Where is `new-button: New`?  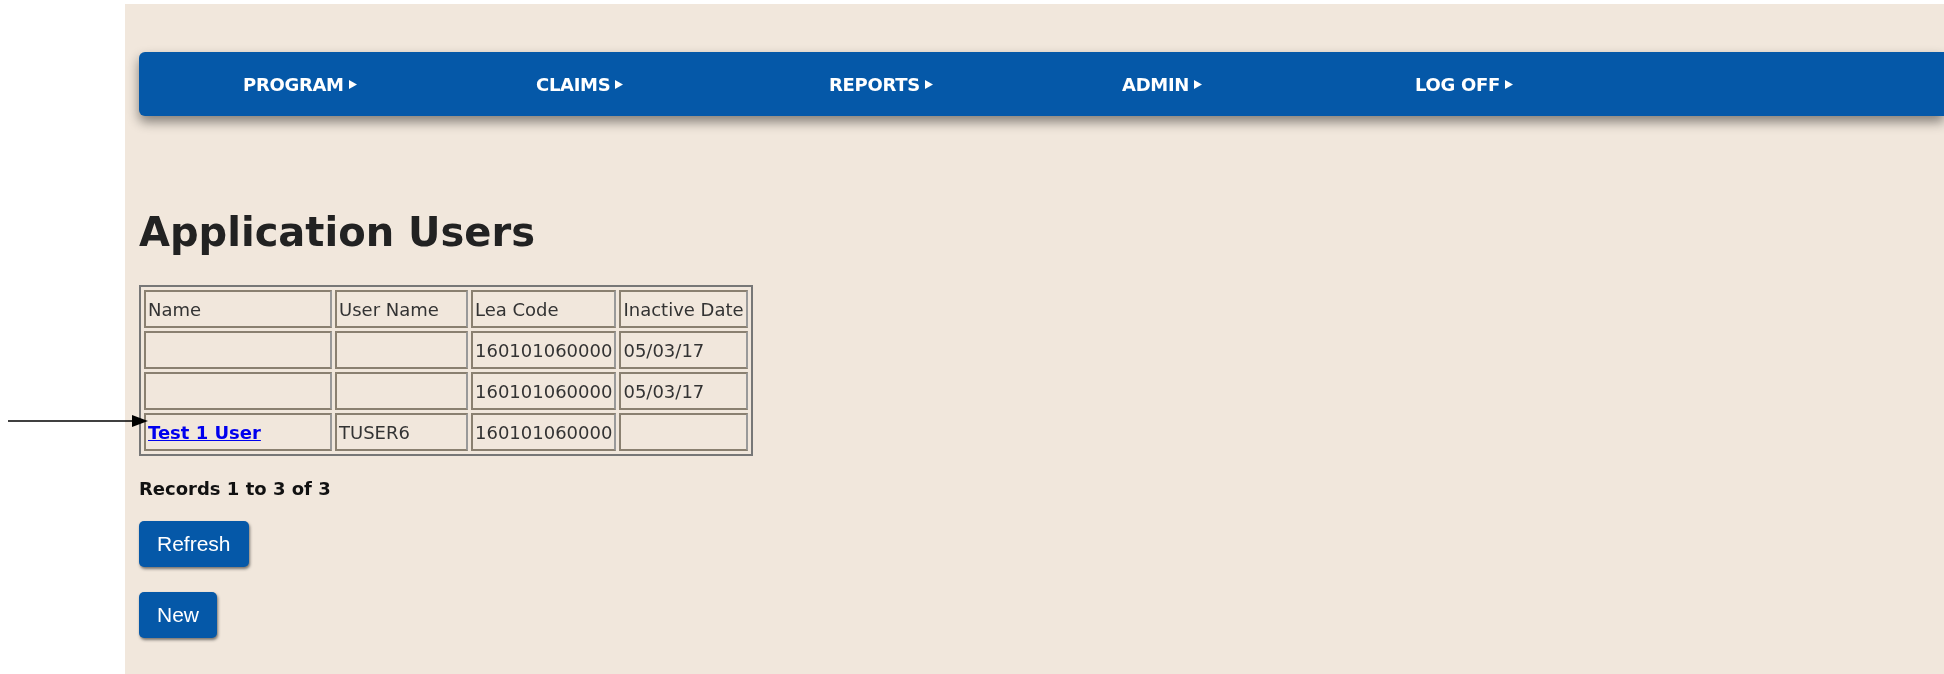
new-button: New is located at coordinates (178, 615).